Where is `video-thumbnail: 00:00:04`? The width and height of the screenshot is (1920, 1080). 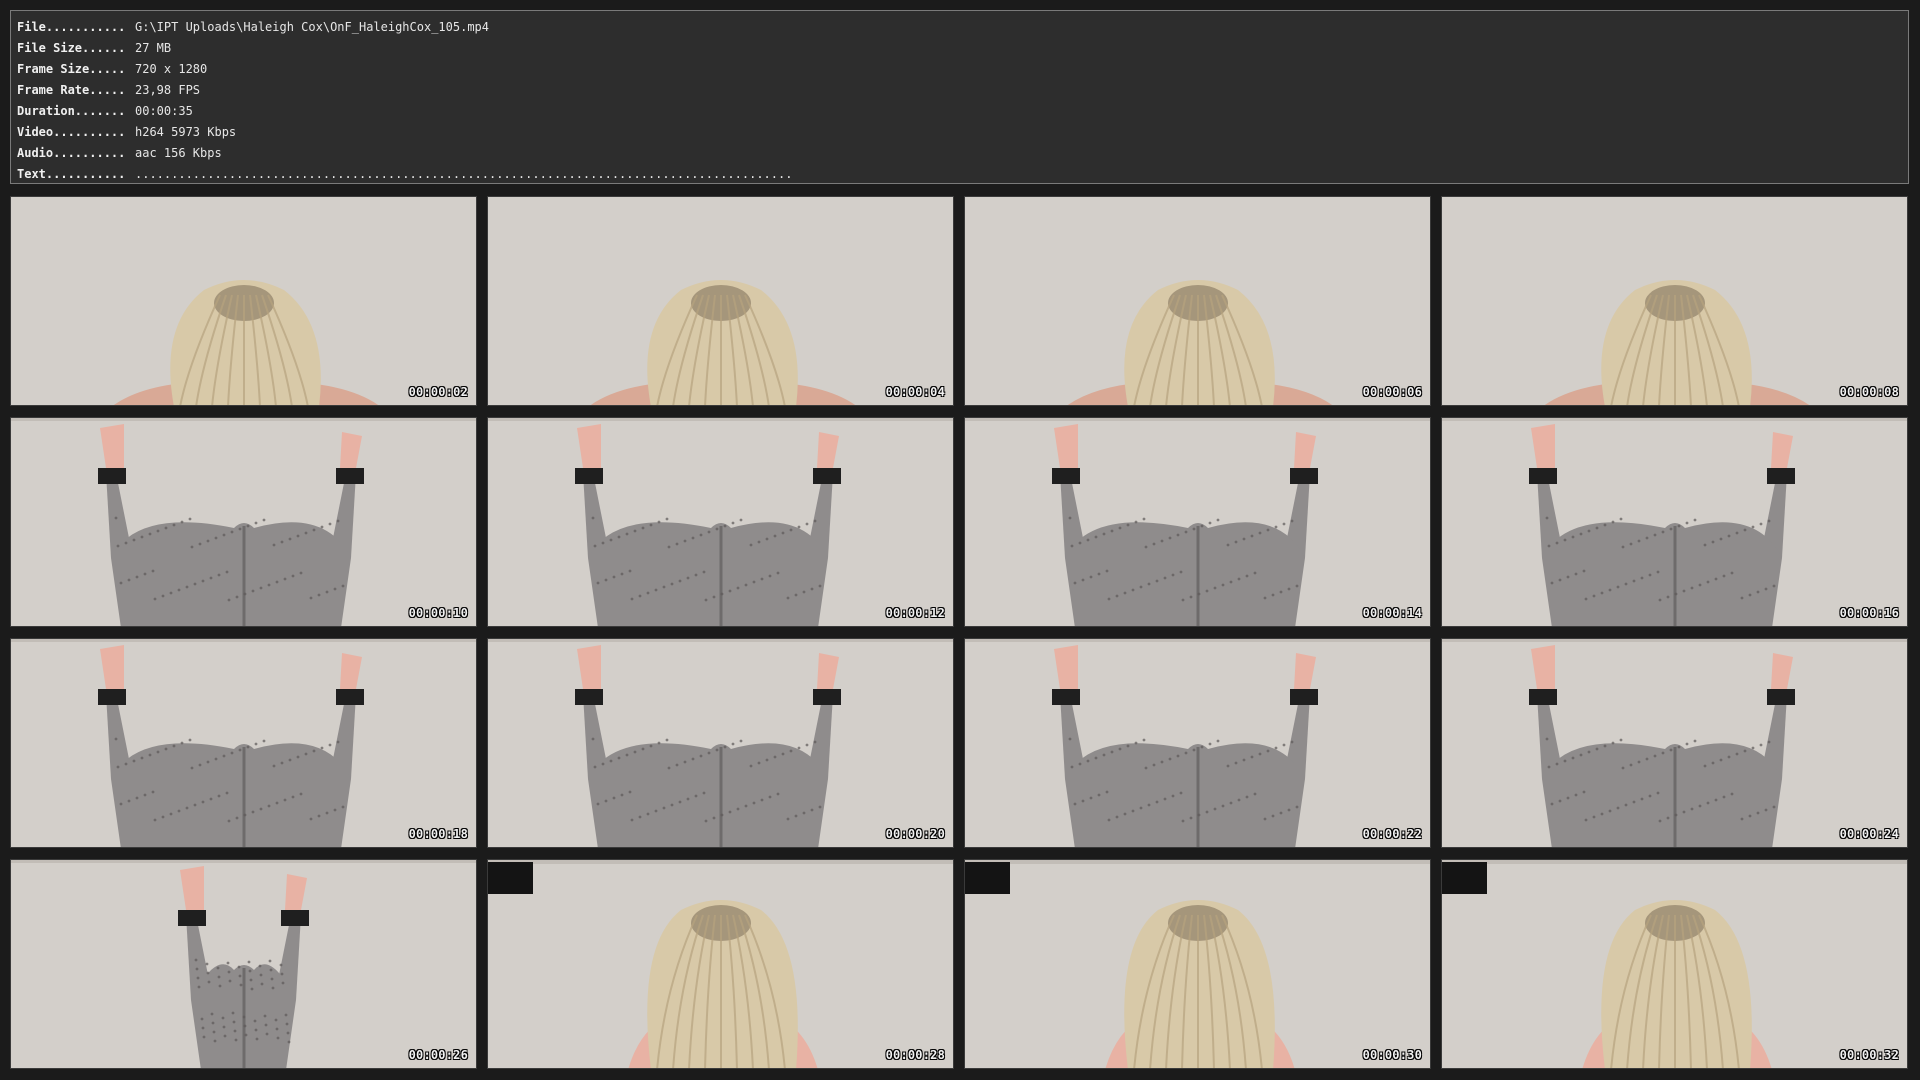 video-thumbnail: 00:00:04 is located at coordinates (720, 301).